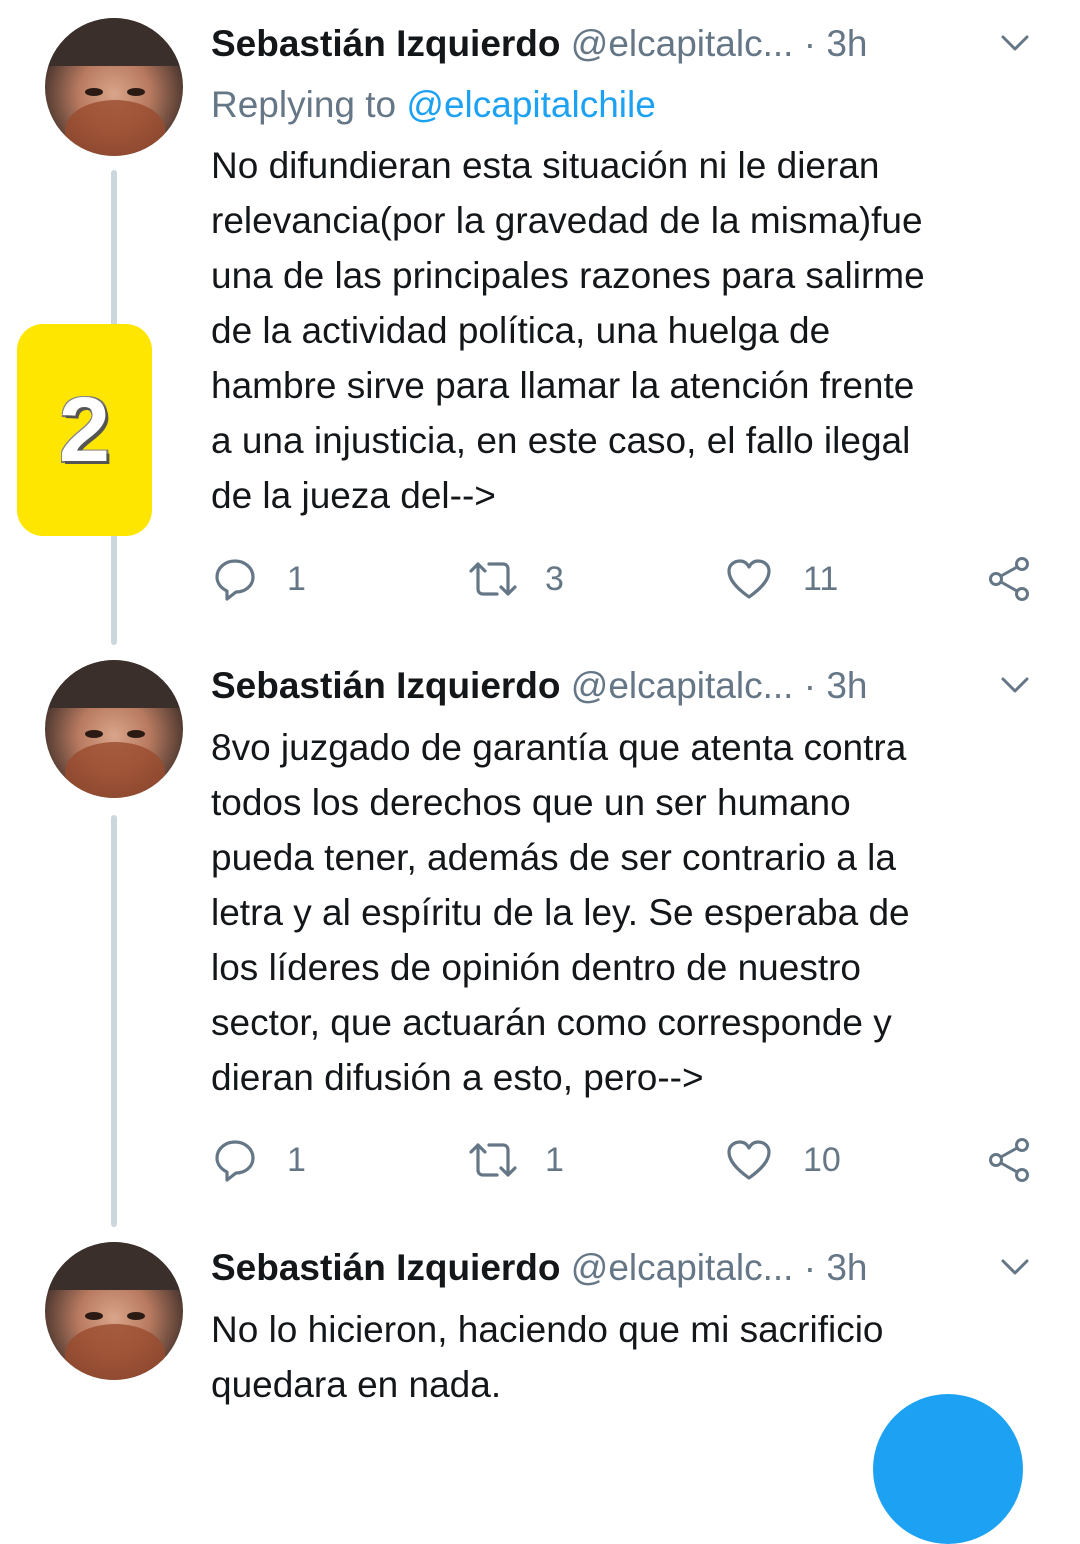  Describe the element at coordinates (821, 578) in the screenshot. I see `like-count: 11` at that location.